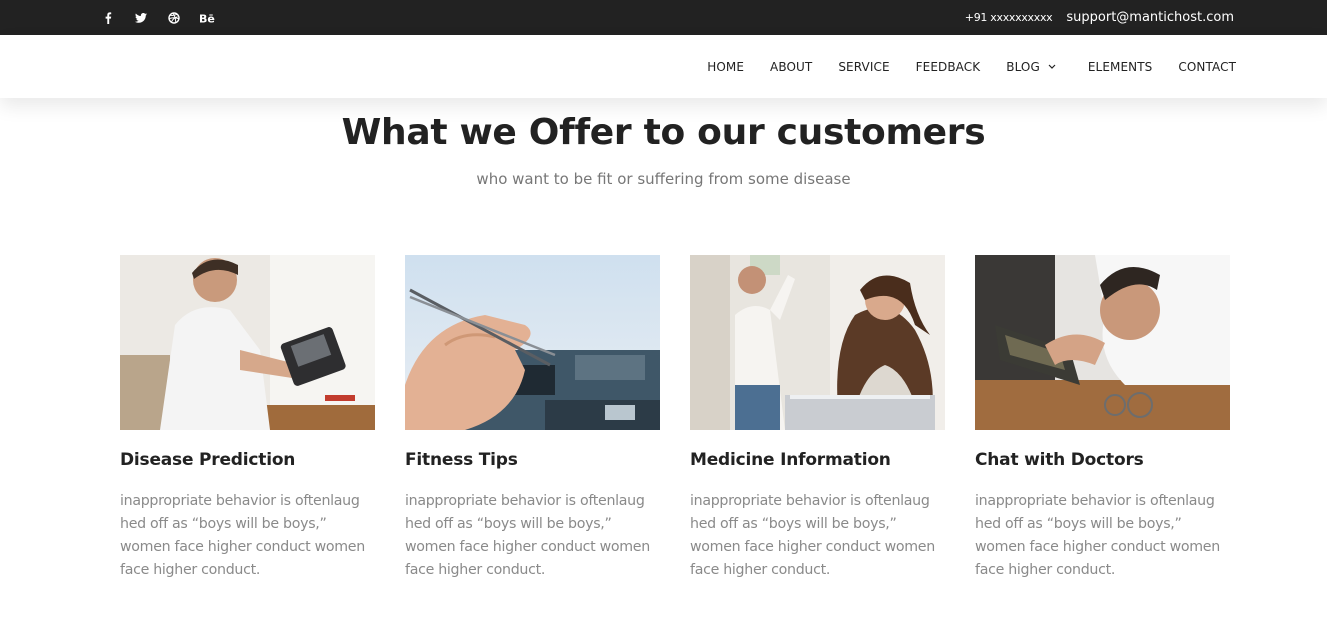 This screenshot has width=1327, height=629. I want to click on nav-item-label: HOME, so click(726, 66).